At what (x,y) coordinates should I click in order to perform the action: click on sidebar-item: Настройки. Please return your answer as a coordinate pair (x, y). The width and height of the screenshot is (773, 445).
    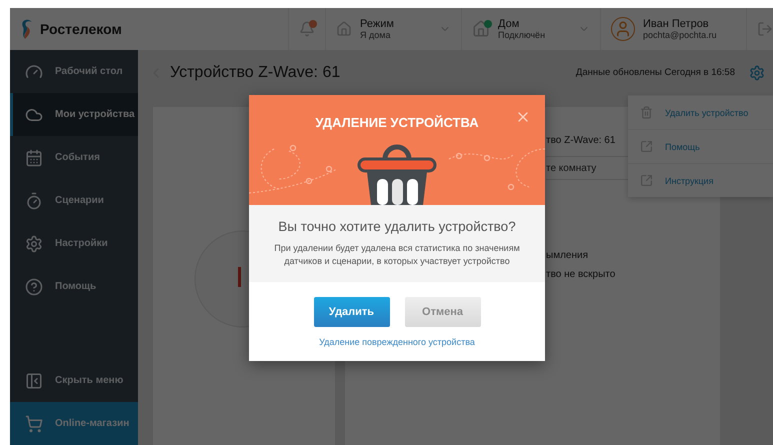
    Looking at the image, I should click on (74, 243).